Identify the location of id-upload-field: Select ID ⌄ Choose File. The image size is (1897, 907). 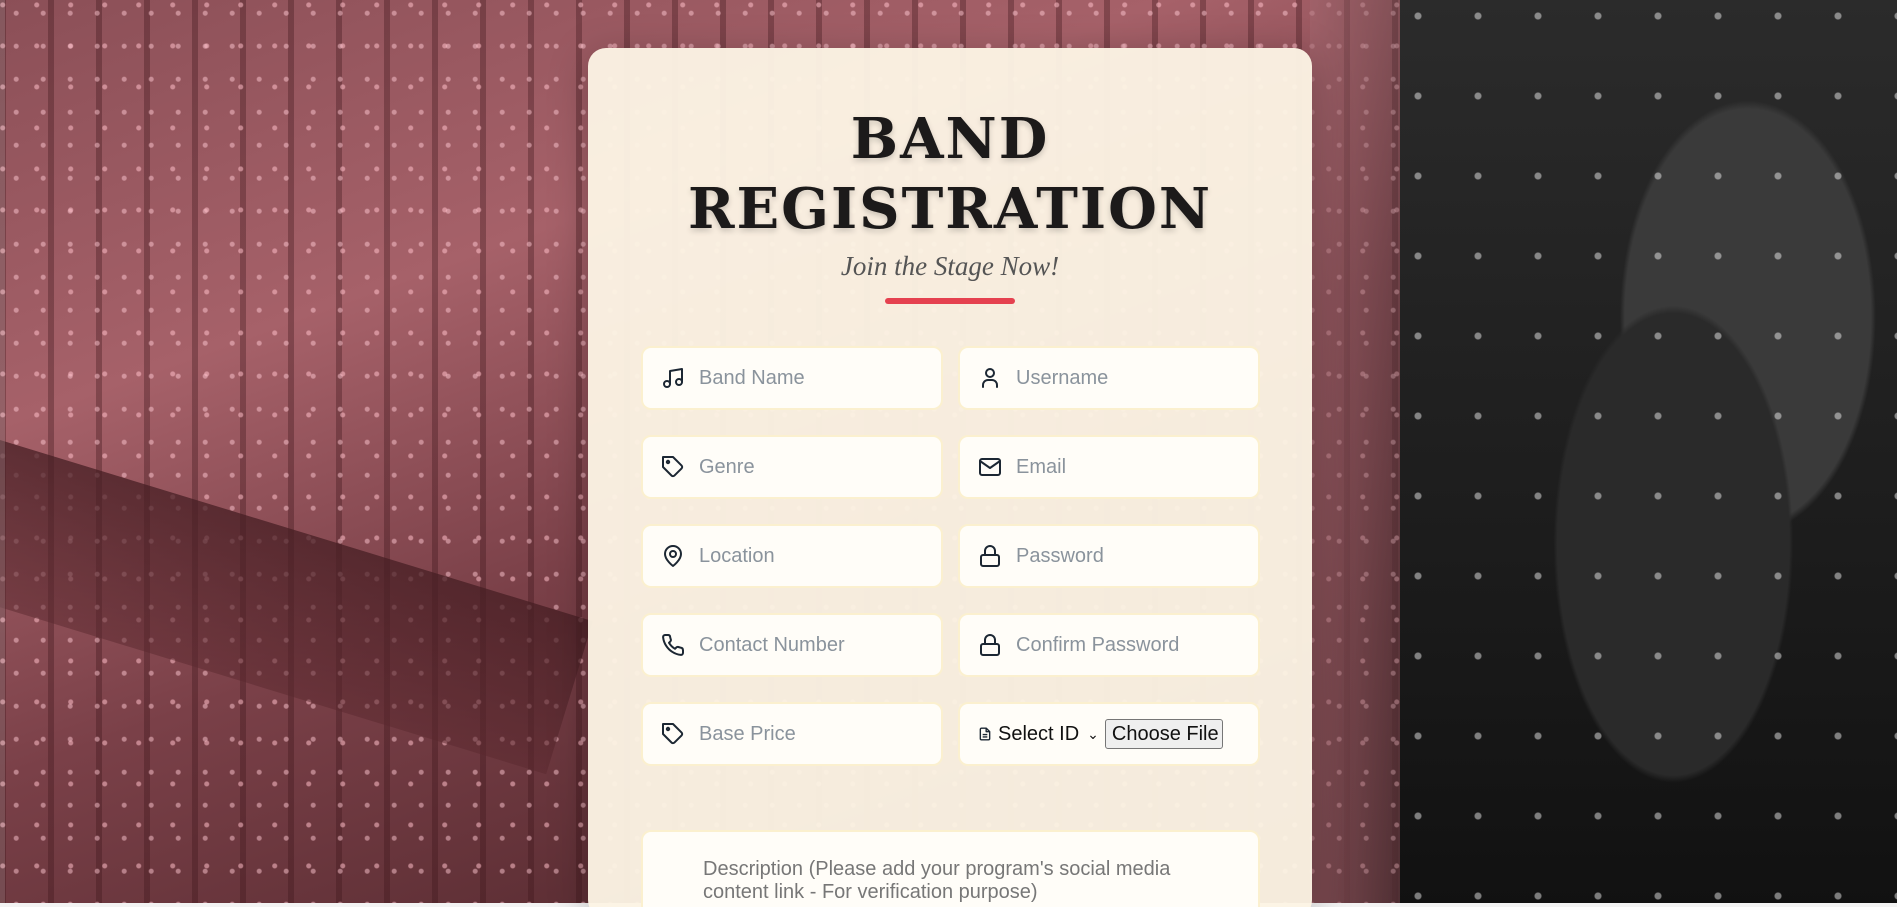
(1109, 734).